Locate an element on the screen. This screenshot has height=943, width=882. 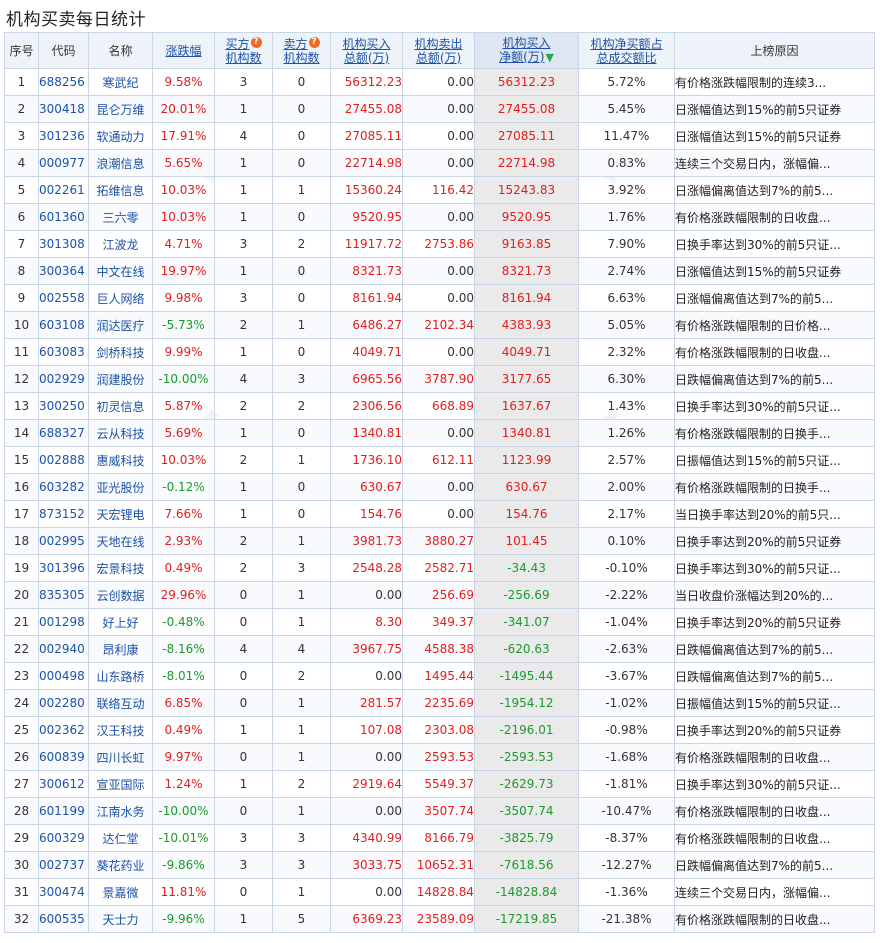
stock-code-link: 001298 is located at coordinates (63, 622).